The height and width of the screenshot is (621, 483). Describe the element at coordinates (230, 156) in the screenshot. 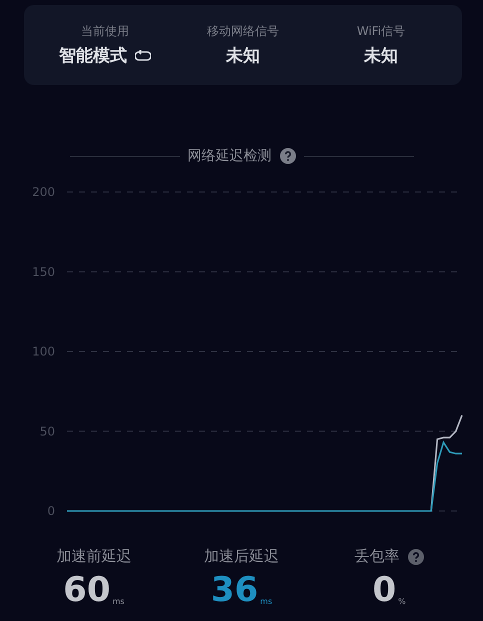

I see `section-title: 网络延迟检测` at that location.